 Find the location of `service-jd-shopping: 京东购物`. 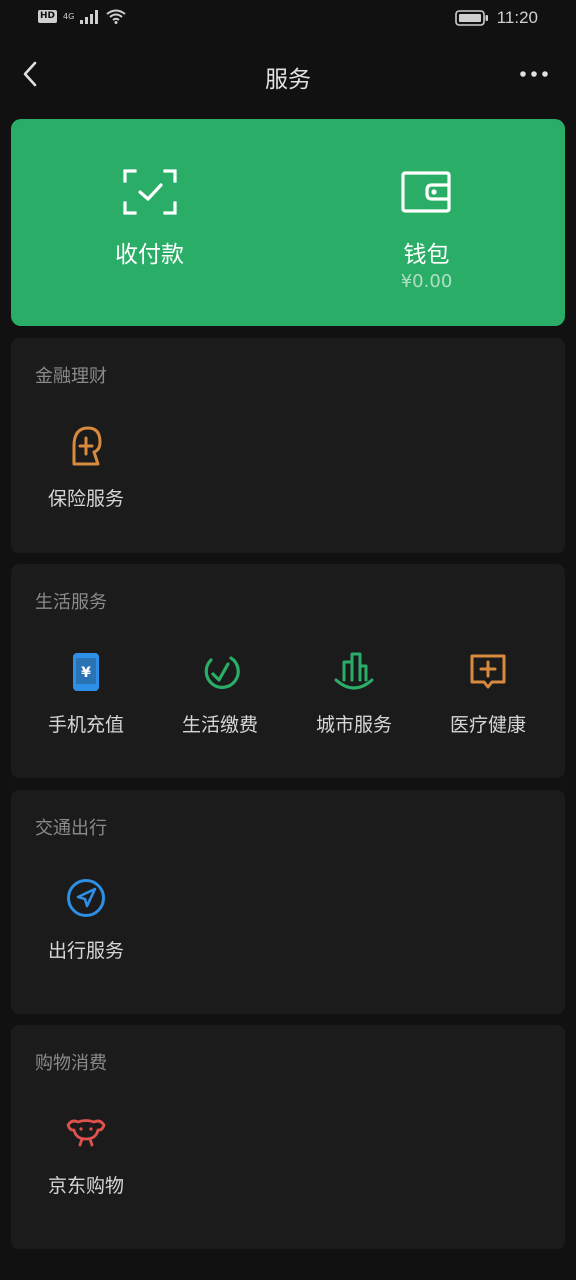

service-jd-shopping: 京东购物 is located at coordinates (86, 1166).